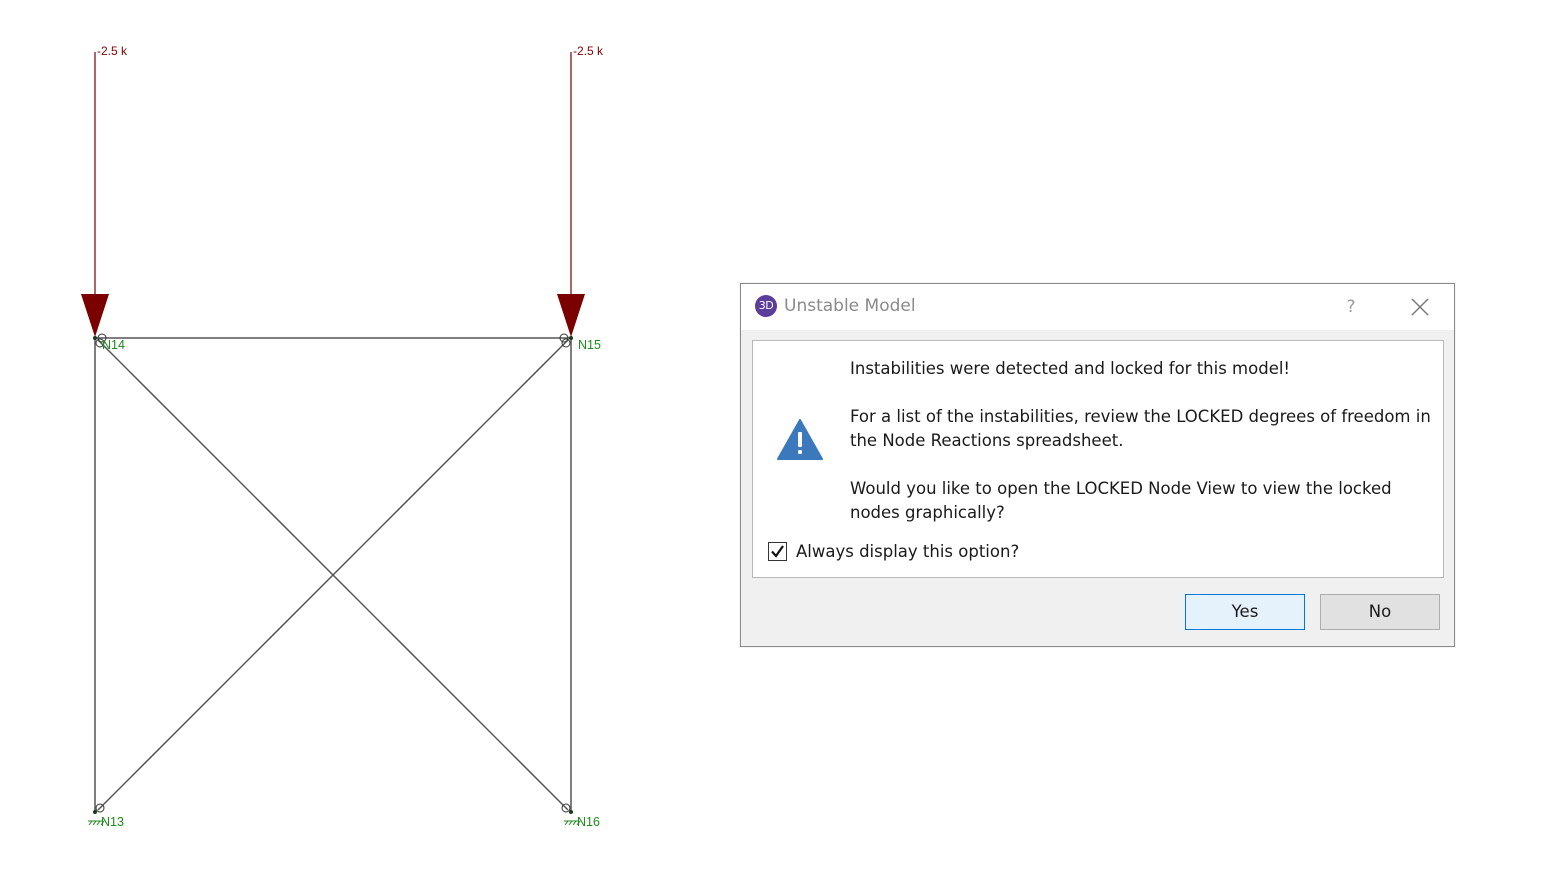 This screenshot has height=879, width=1557. I want to click on checkmark-icon, so click(777, 551).